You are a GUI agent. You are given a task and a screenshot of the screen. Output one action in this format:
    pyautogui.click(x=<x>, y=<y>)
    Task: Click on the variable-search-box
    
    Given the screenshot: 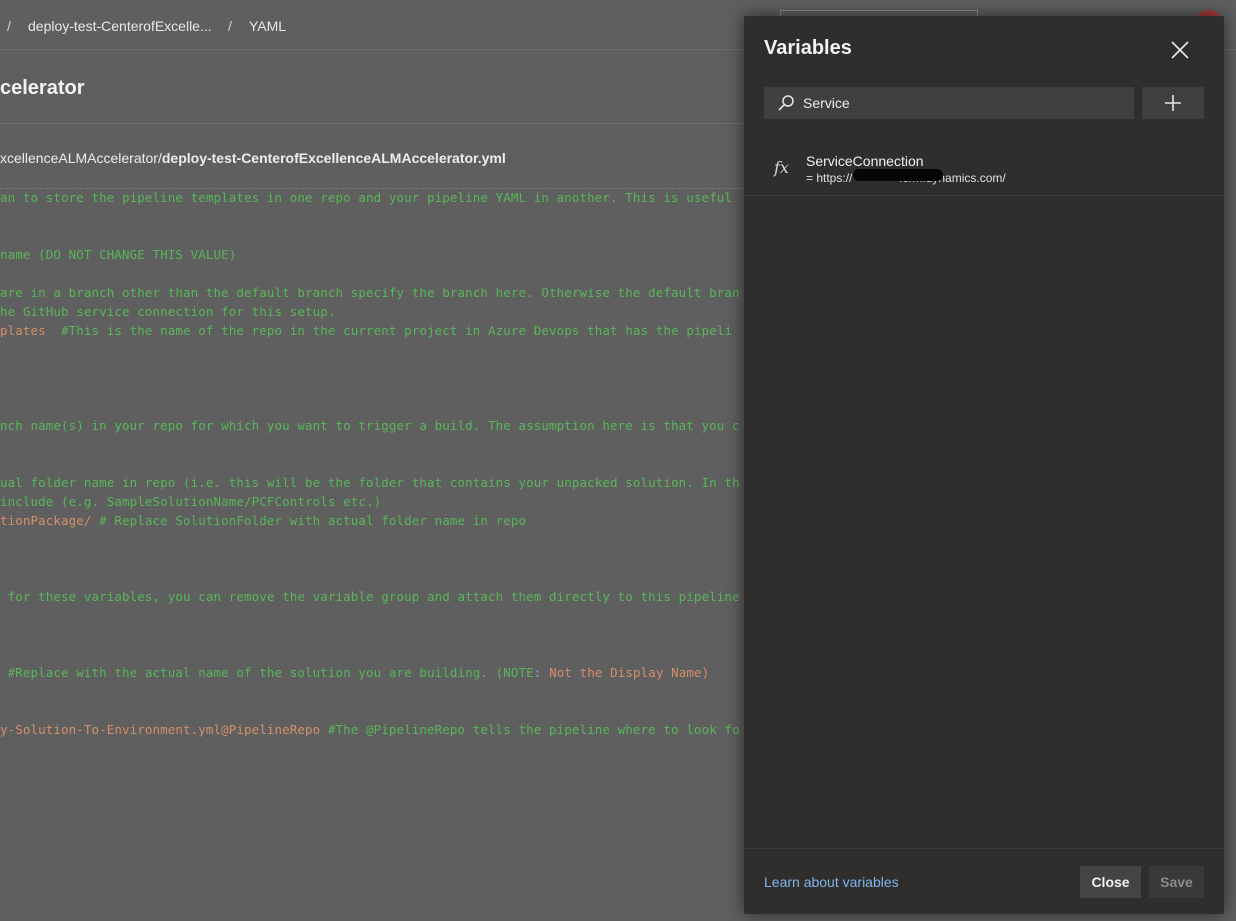 What is the action you would take?
    pyautogui.click(x=949, y=103)
    